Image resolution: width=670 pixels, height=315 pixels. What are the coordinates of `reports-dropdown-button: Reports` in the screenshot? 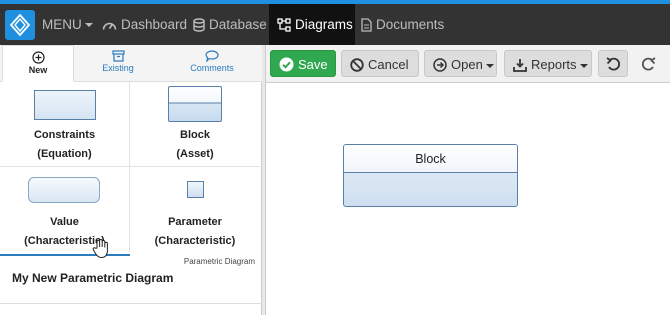 It's located at (548, 63).